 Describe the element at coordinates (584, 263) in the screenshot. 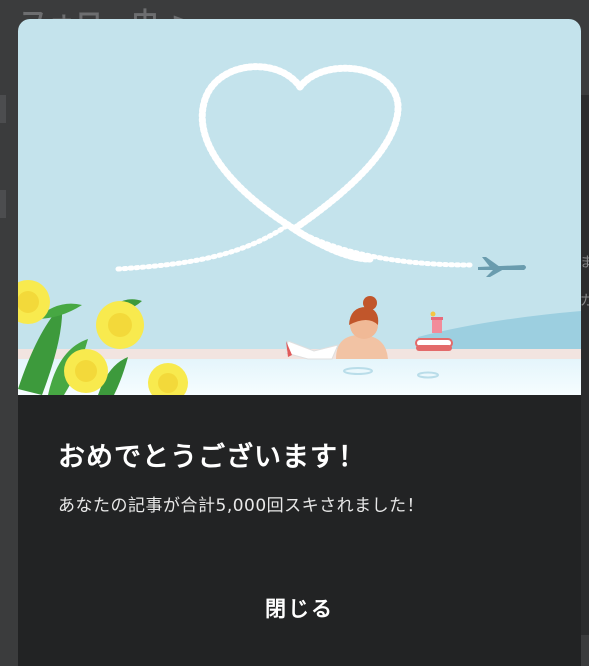

I see `background-edge-char: ま` at that location.